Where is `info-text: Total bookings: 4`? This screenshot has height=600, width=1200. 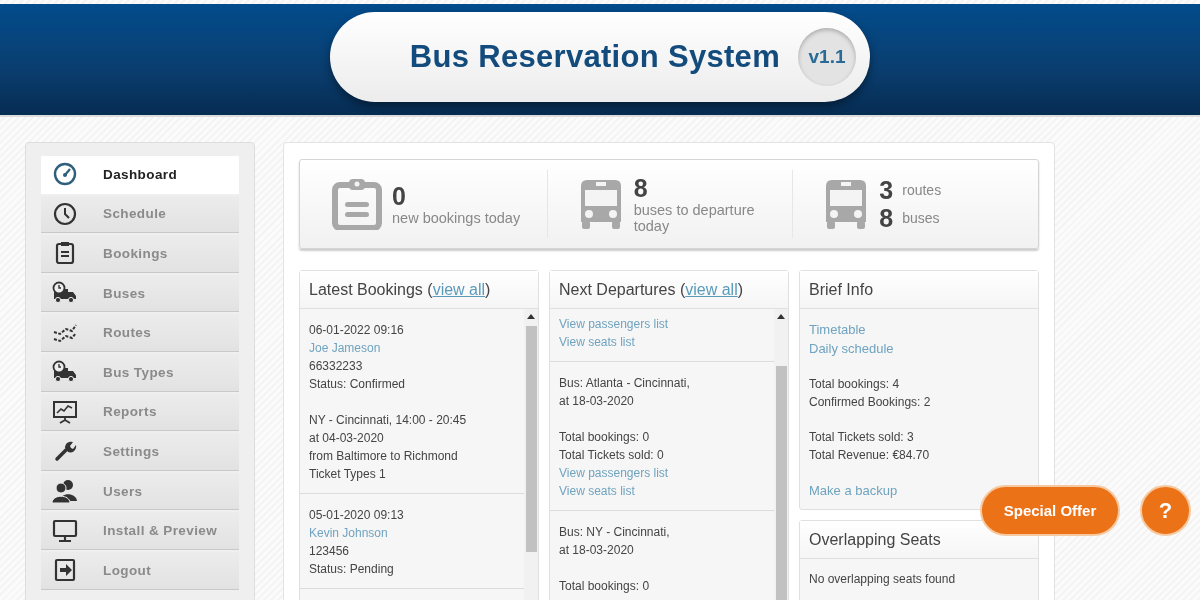
info-text: Total bookings: 4 is located at coordinates (854, 384).